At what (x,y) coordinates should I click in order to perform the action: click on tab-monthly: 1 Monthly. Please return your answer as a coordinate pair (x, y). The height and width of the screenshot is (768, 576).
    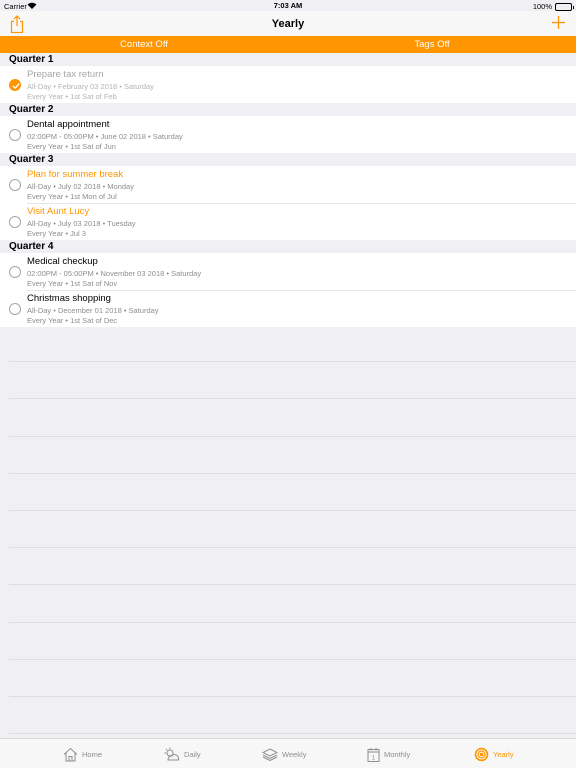
    Looking at the image, I should click on (388, 754).